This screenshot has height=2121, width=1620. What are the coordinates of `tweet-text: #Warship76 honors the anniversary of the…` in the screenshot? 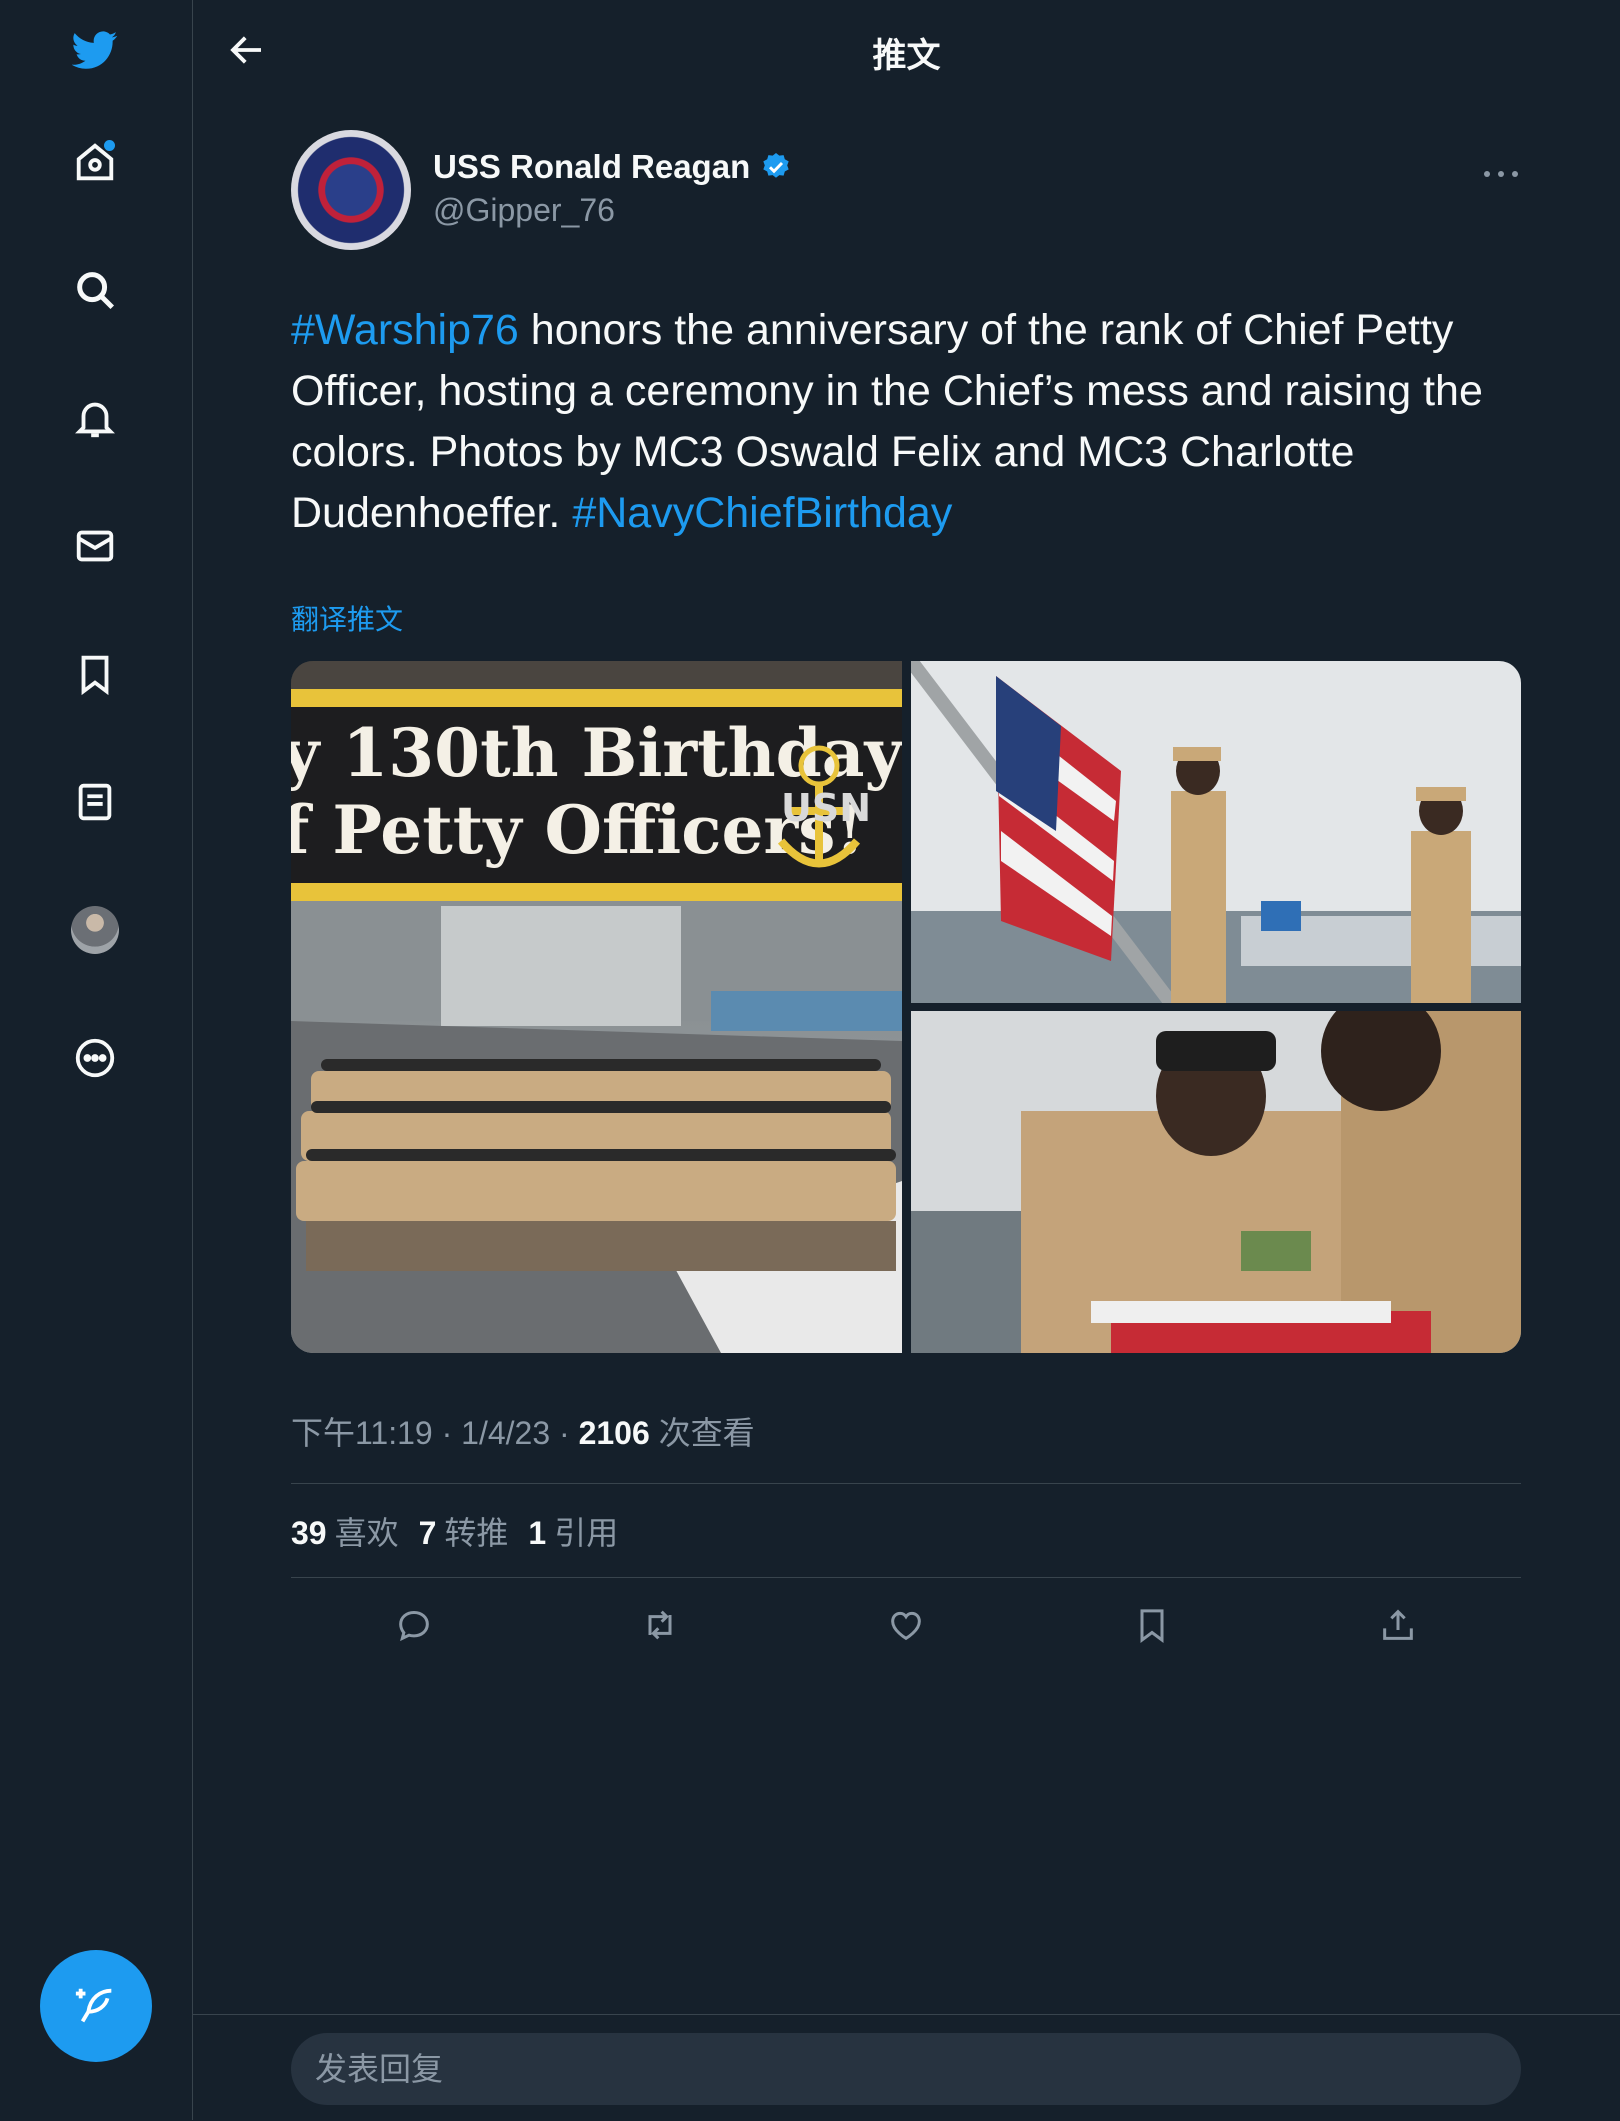 It's located at (906, 422).